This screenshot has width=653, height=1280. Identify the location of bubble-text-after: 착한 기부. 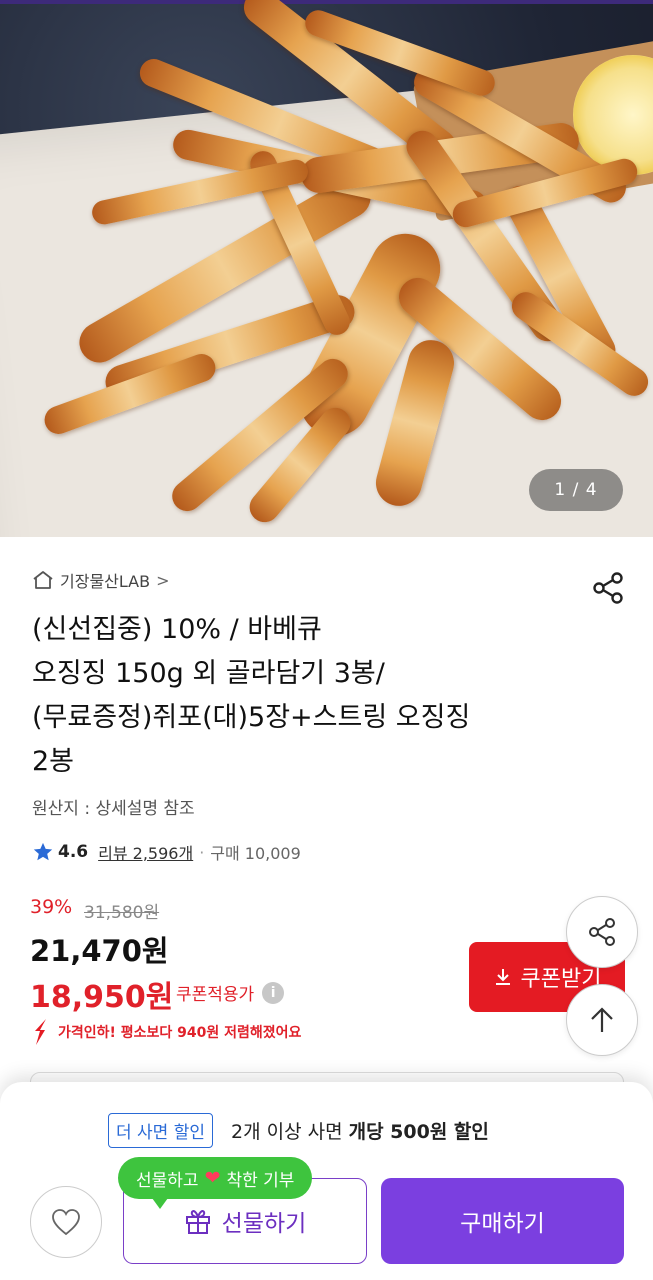
(260, 1180).